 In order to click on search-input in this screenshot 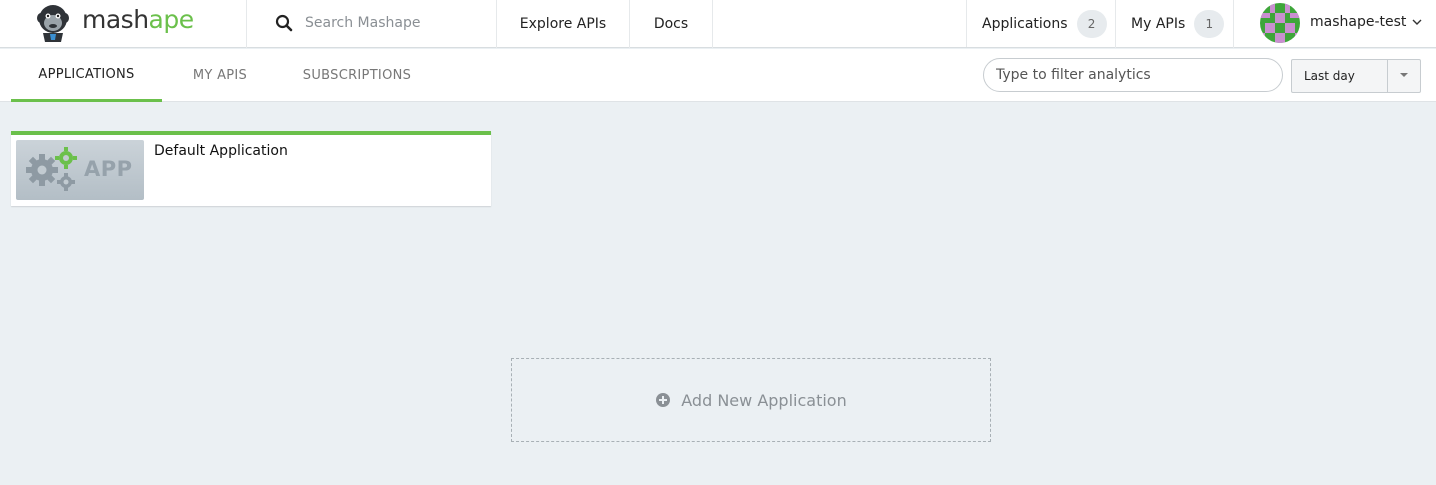, I will do `click(395, 23)`.